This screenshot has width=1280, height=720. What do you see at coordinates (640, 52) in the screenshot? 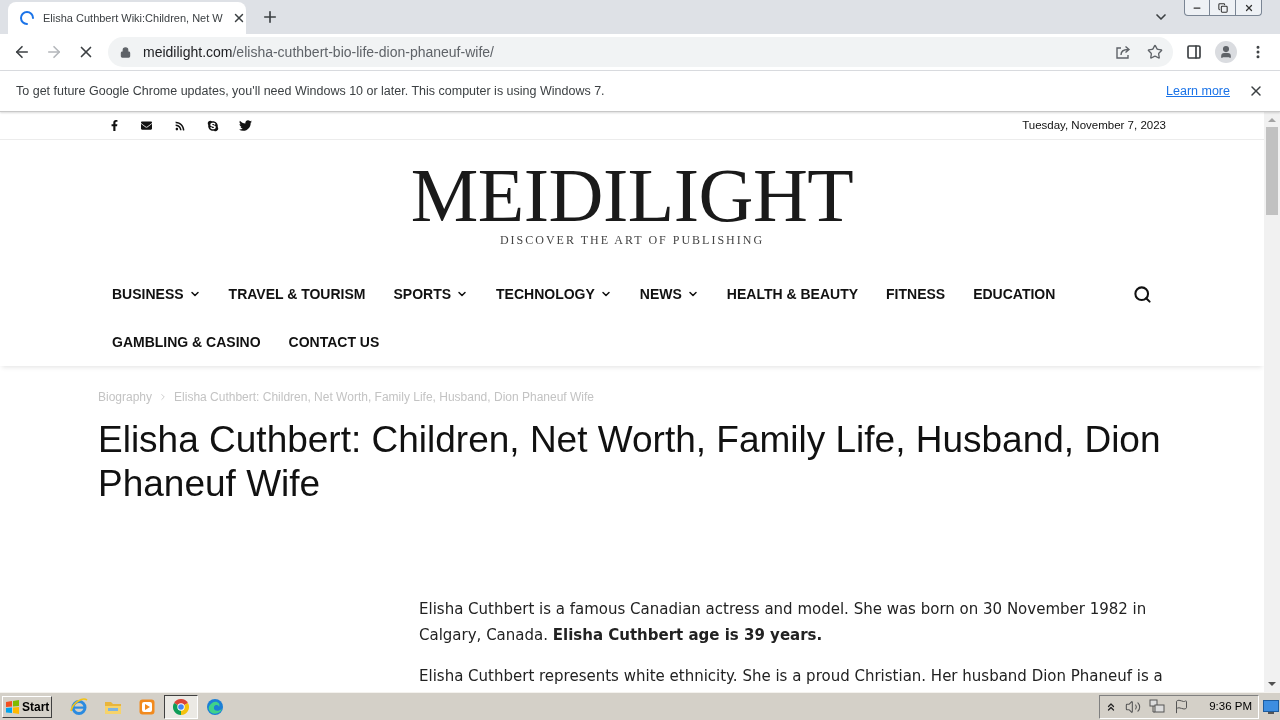
I see `address-bar: meidilight.com/elisha-cuthbert-bio-life-dion-phaneuf-wife/` at bounding box center [640, 52].